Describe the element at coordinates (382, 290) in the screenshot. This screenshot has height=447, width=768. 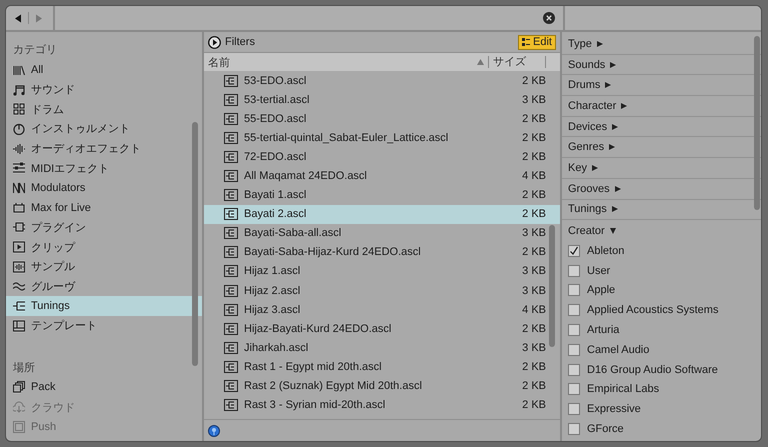
I see `file-row: Hijaz 2.ascl 3 KB` at that location.